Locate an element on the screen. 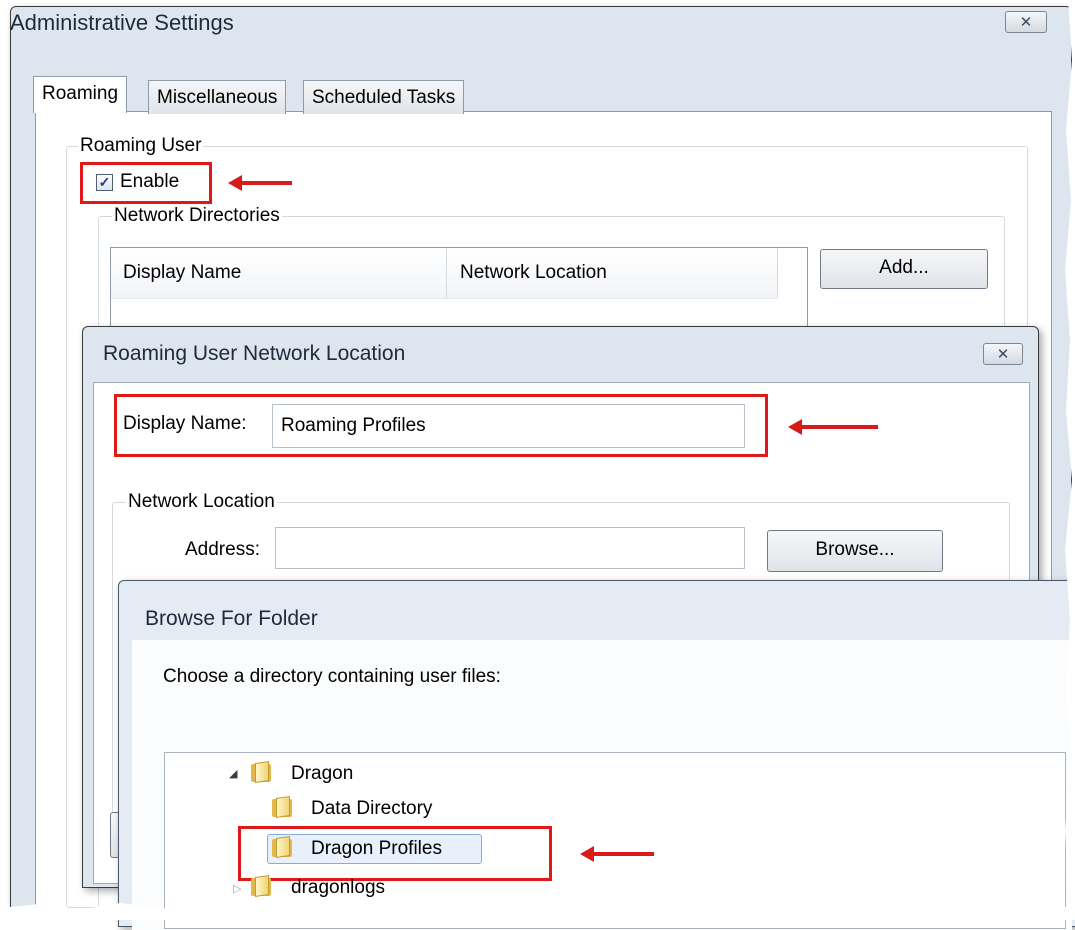 The width and height of the screenshot is (1075, 930). tree-item-dragonlogs: dragonlogs is located at coordinates (338, 888).